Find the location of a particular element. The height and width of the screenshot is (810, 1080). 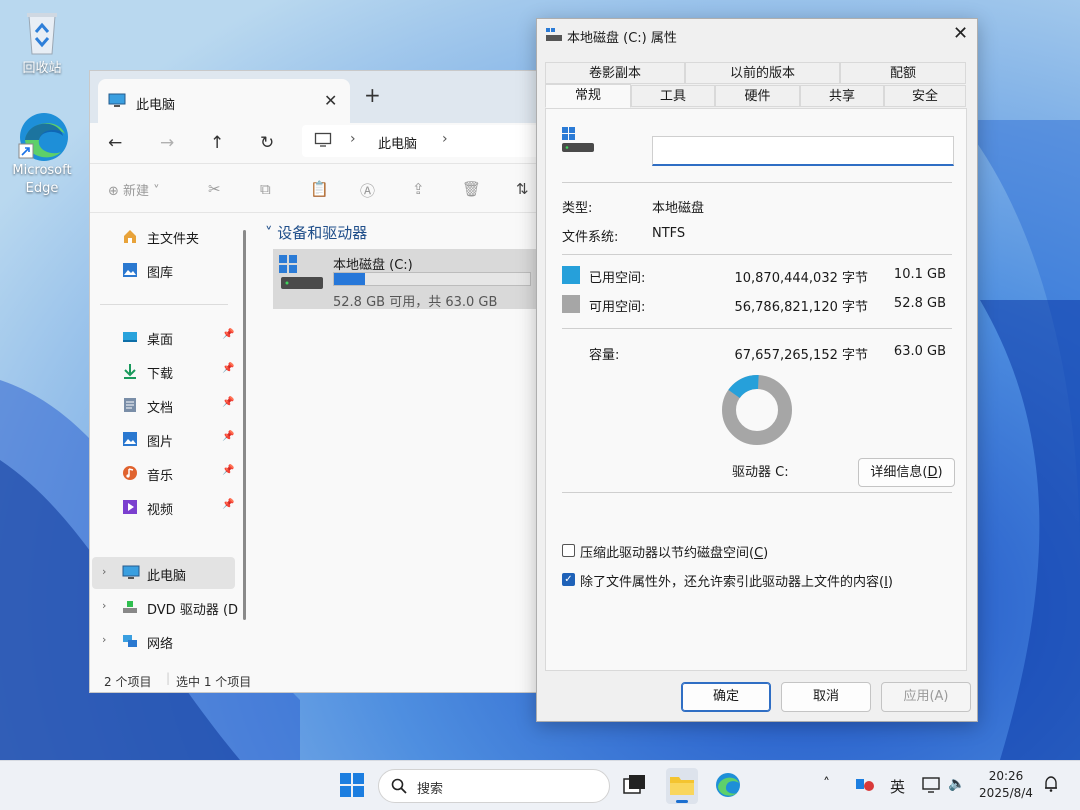

breadcrumb-chevron-icon: › is located at coordinates (445, 139).